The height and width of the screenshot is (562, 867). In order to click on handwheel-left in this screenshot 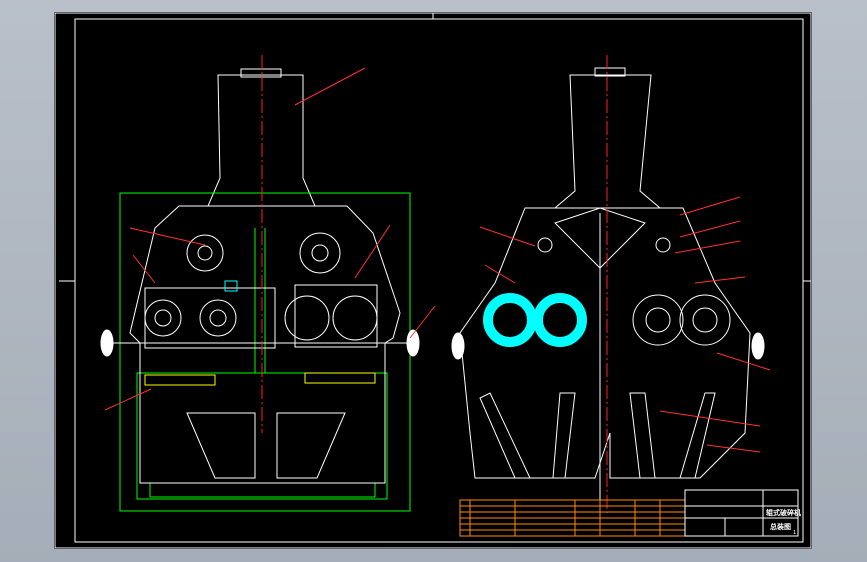, I will do `click(107, 343)`.